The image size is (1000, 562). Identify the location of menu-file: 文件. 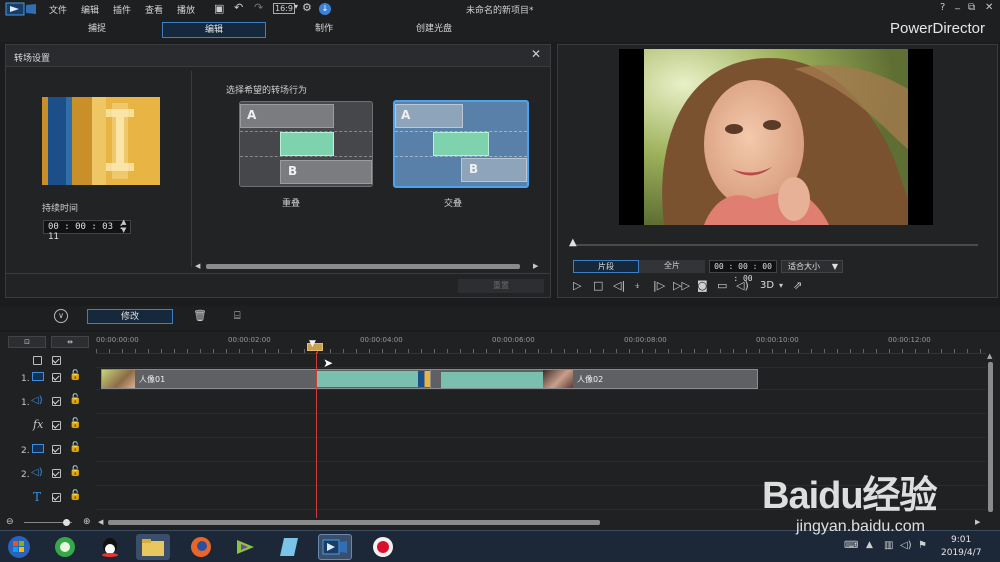
(58, 9).